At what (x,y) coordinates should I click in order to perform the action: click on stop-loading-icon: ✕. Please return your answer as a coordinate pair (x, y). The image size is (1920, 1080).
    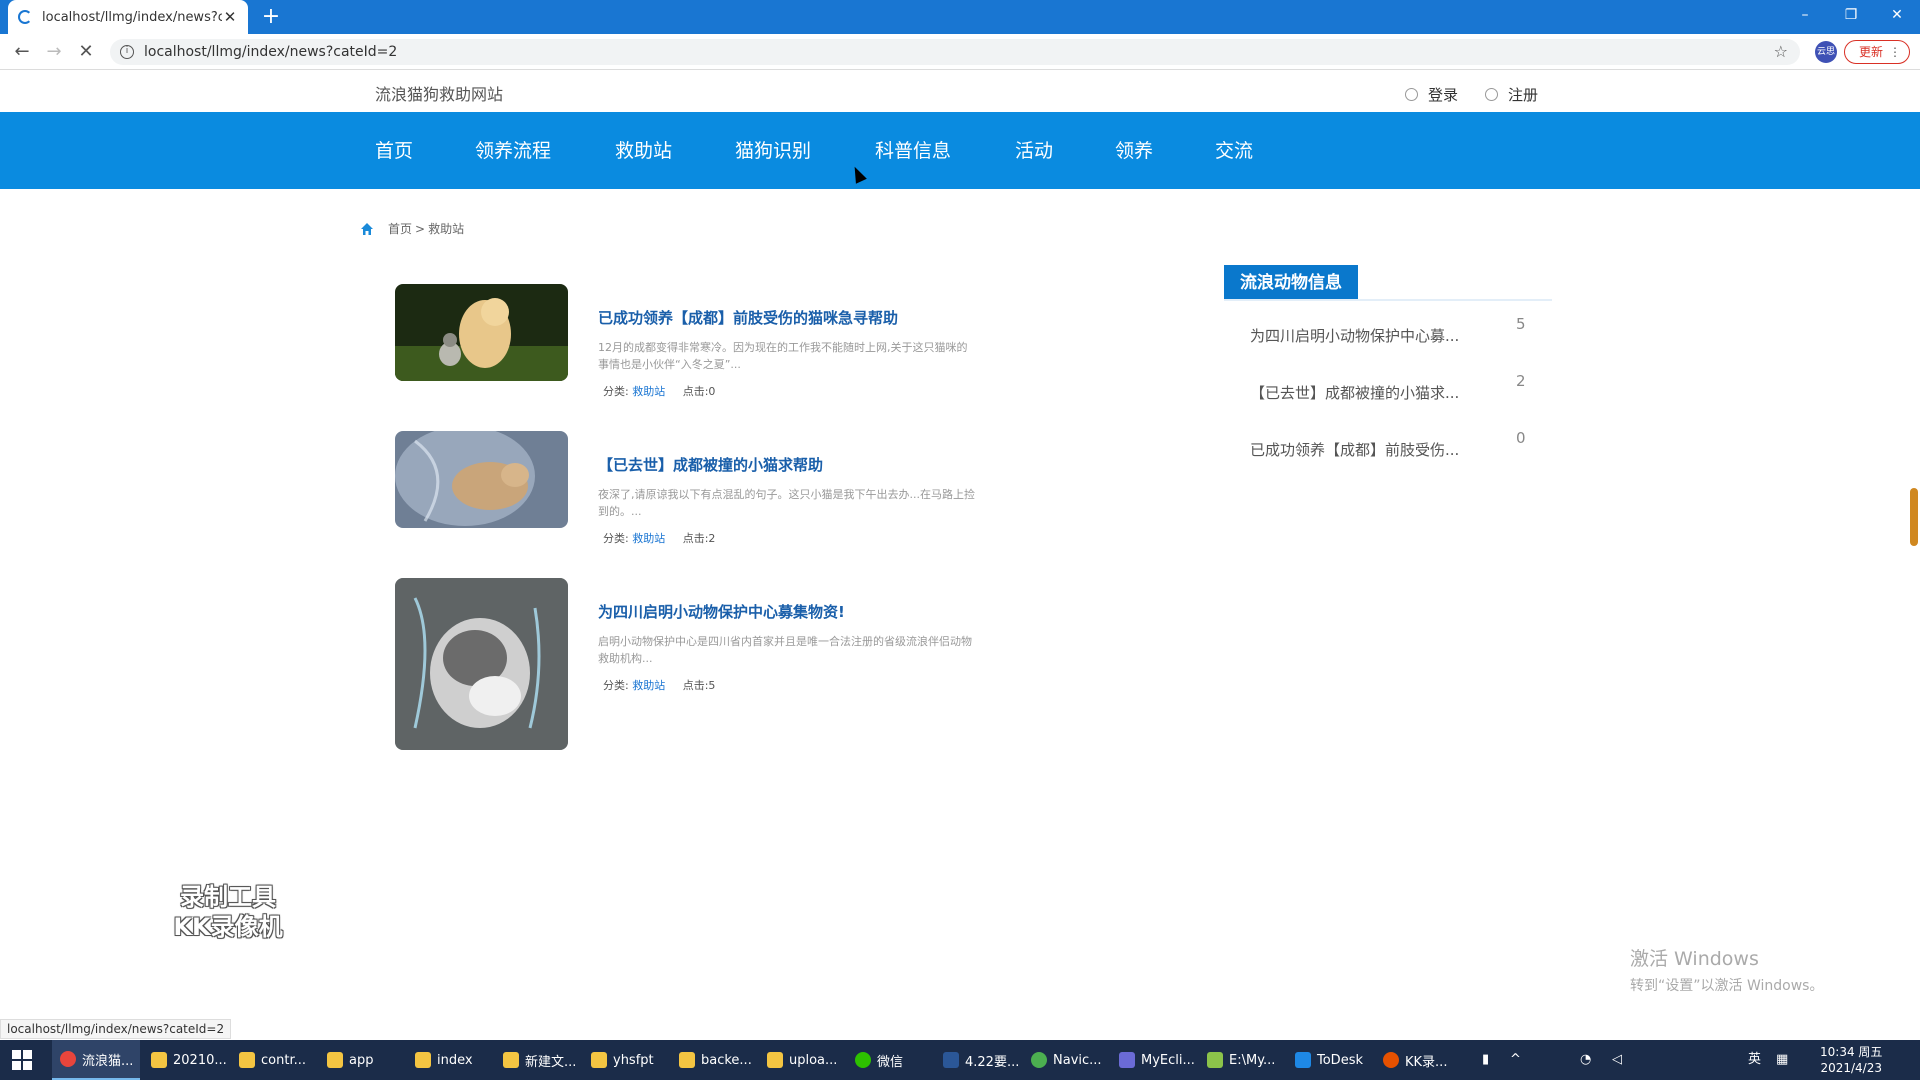
    Looking at the image, I should click on (86, 52).